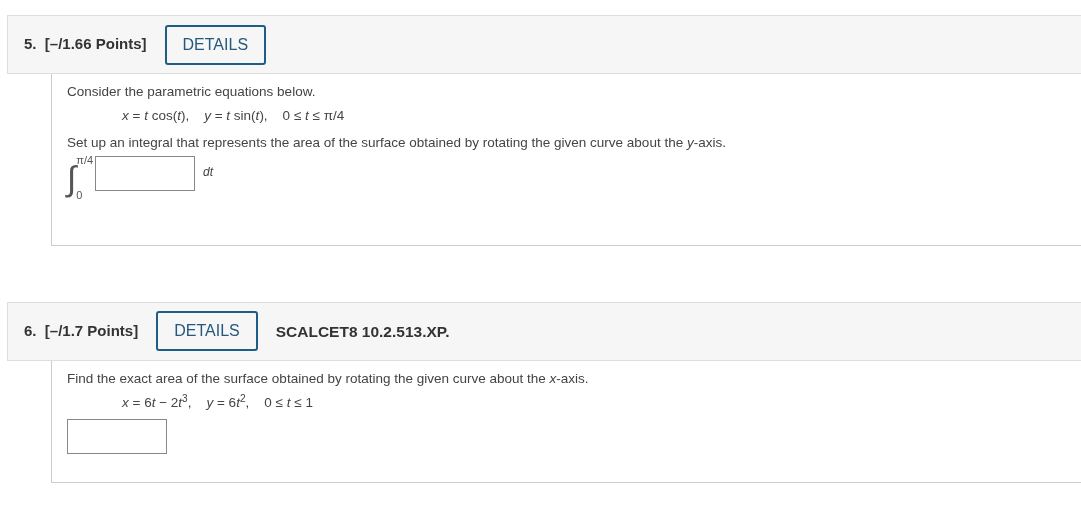  Describe the element at coordinates (397, 142) in the screenshot. I see `question-text: Set up an integral that represents the area of the surface obtained by rotating the given curve about the y-axis.` at that location.